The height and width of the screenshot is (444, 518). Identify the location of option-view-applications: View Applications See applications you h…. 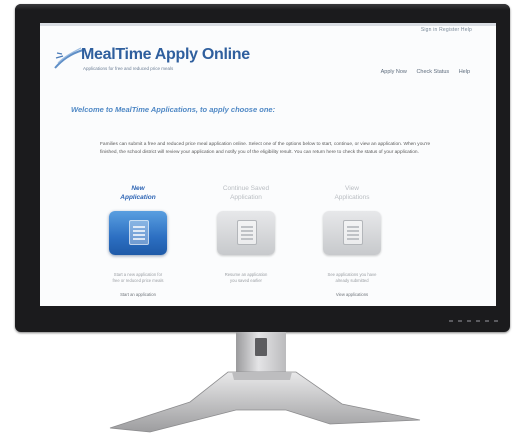
(352, 241).